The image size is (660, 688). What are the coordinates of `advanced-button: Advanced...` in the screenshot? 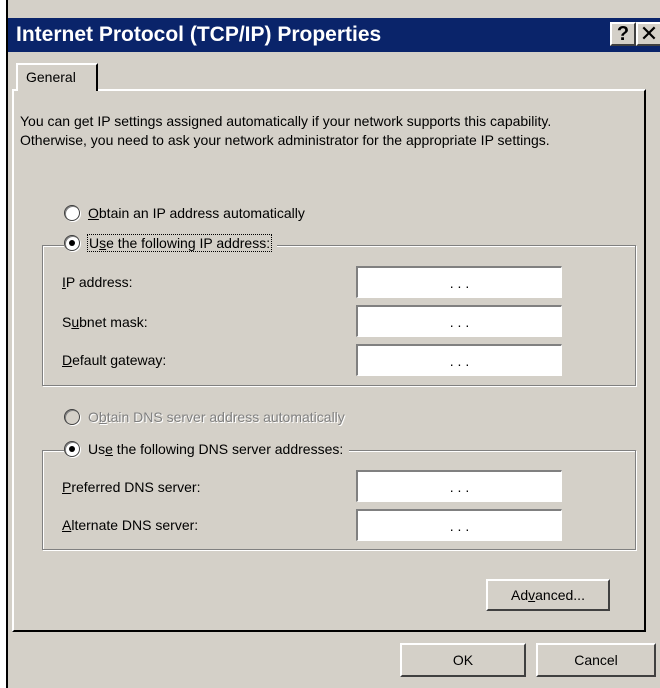 It's located at (548, 595).